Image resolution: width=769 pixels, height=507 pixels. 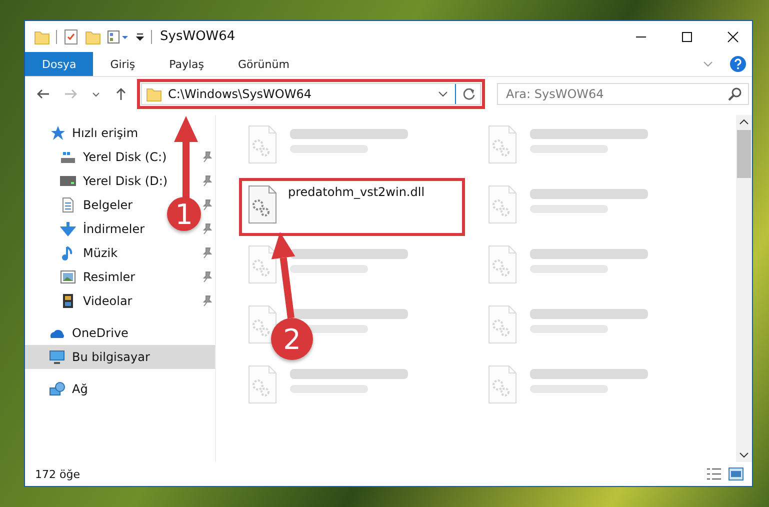 What do you see at coordinates (352, 207) in the screenshot?
I see `file-item: predatohm_vst2win.dll` at bounding box center [352, 207].